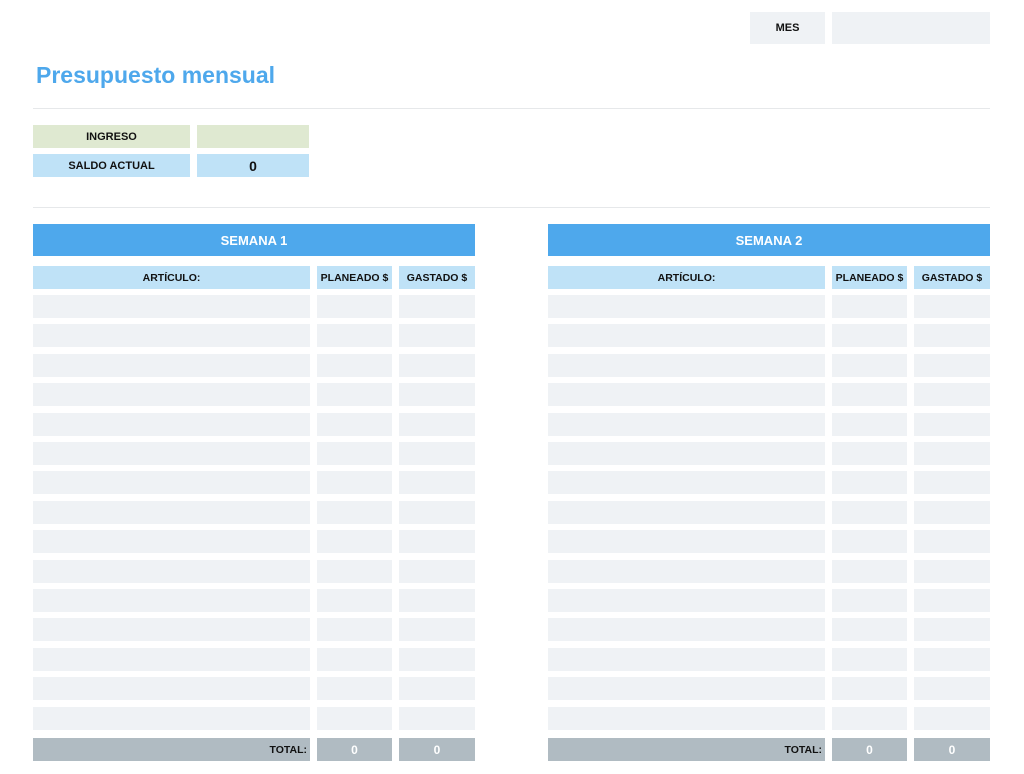 The height and width of the screenshot is (774, 1024). I want to click on month-input, so click(911, 28).